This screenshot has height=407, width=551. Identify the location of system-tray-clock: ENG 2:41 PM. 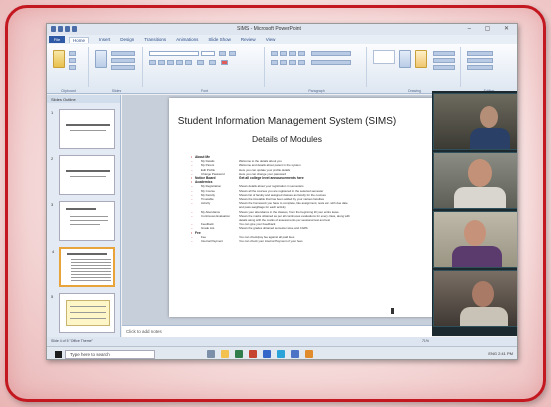
(500, 353).